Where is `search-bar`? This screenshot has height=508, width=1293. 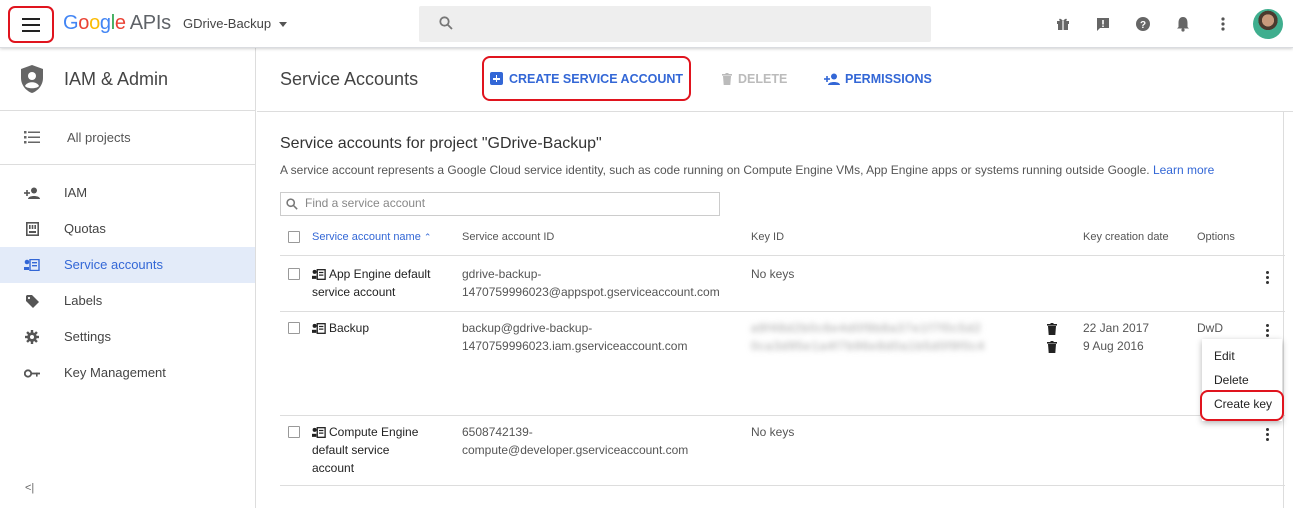
search-bar is located at coordinates (675, 24).